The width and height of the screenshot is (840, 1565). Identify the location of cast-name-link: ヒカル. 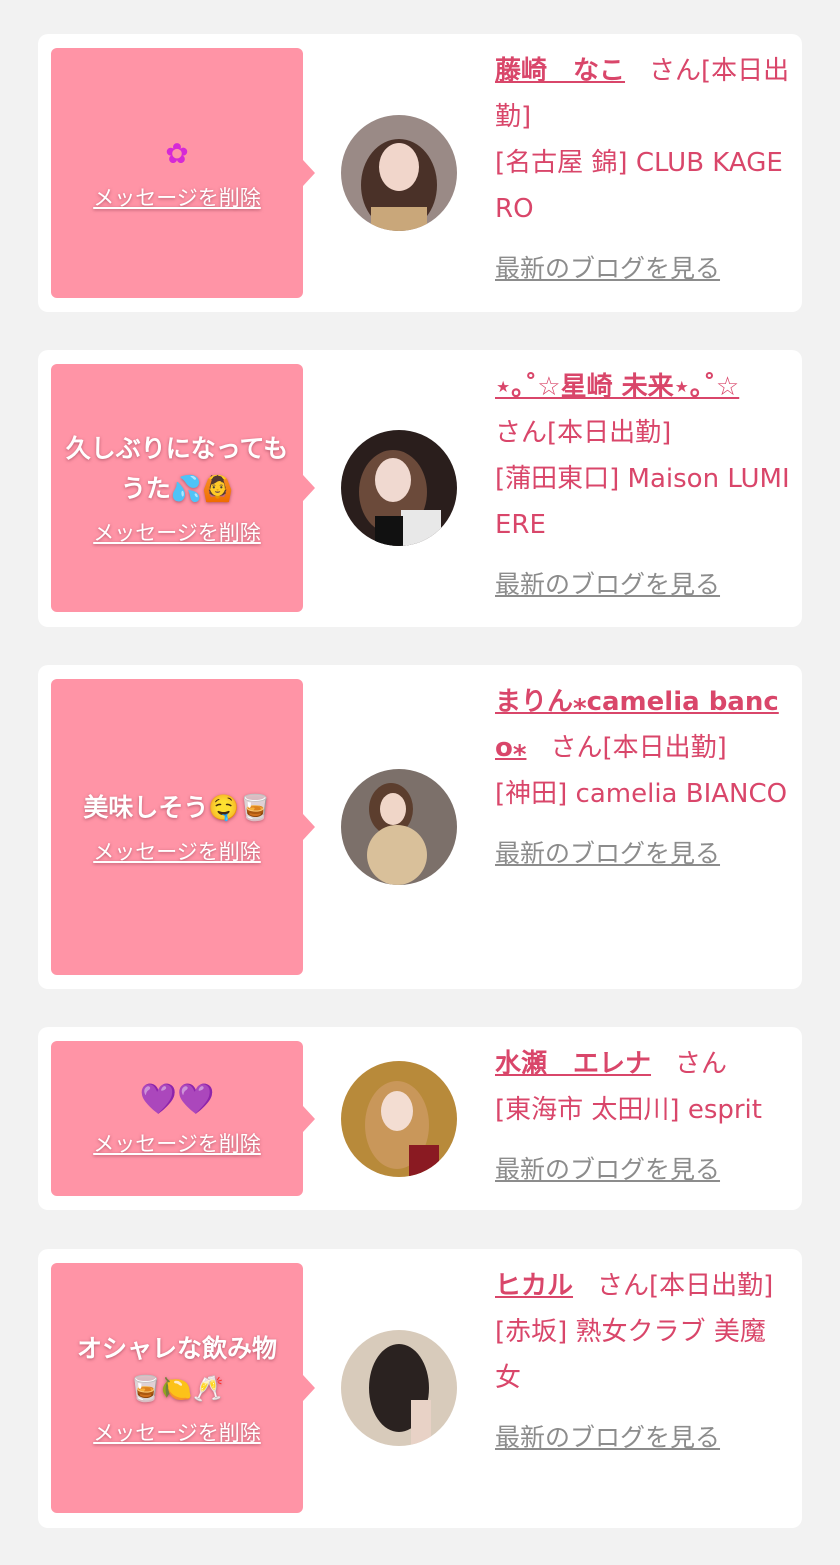
(534, 1286).